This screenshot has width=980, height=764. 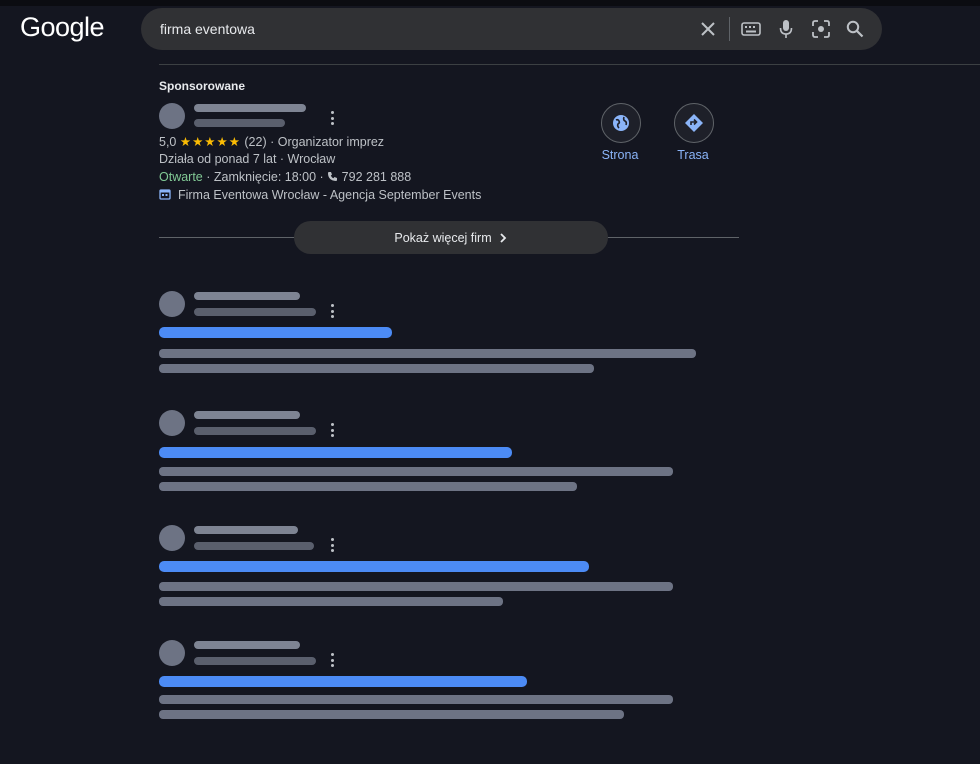 I want to click on microphone-icon, so click(x=786, y=29).